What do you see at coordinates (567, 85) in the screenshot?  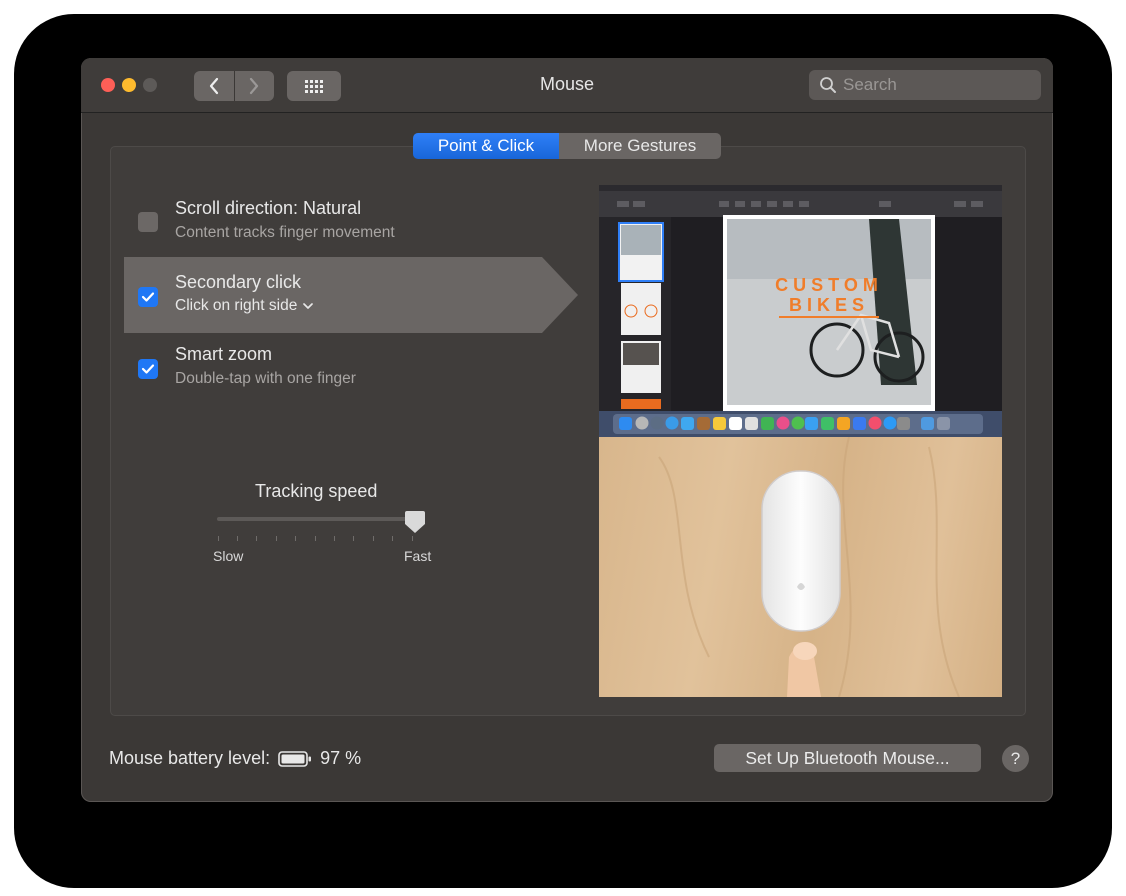 I see `title-bar: Mouse` at bounding box center [567, 85].